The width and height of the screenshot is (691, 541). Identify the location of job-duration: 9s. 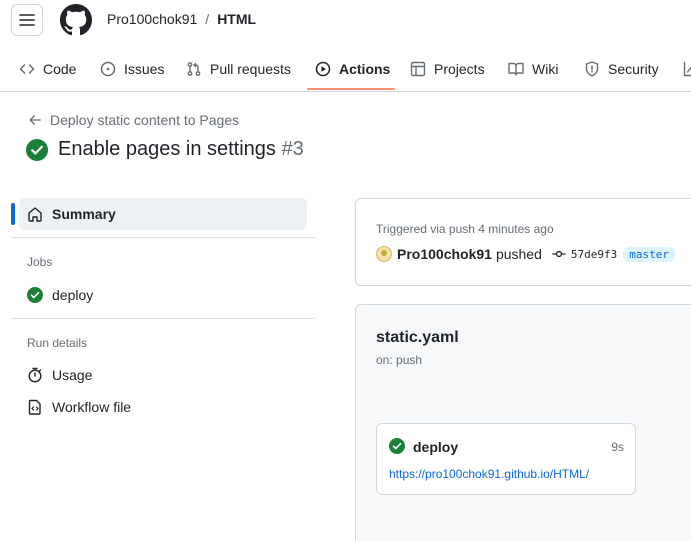
(617, 447).